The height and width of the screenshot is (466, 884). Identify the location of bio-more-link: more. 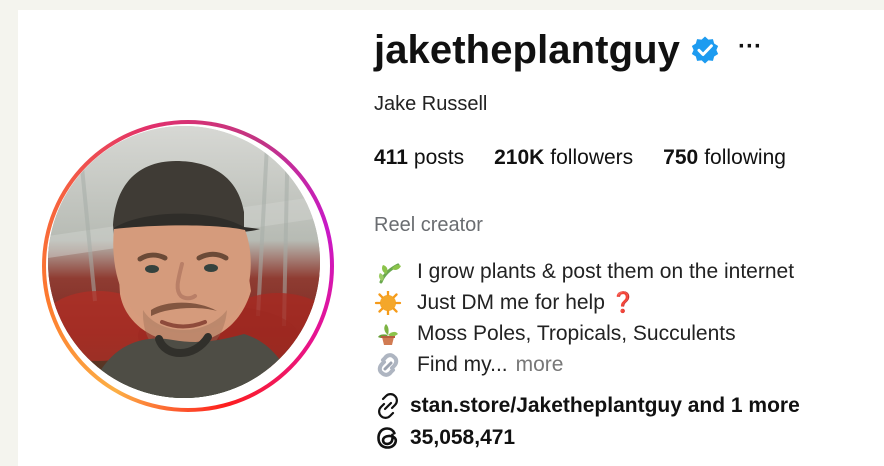
(540, 365).